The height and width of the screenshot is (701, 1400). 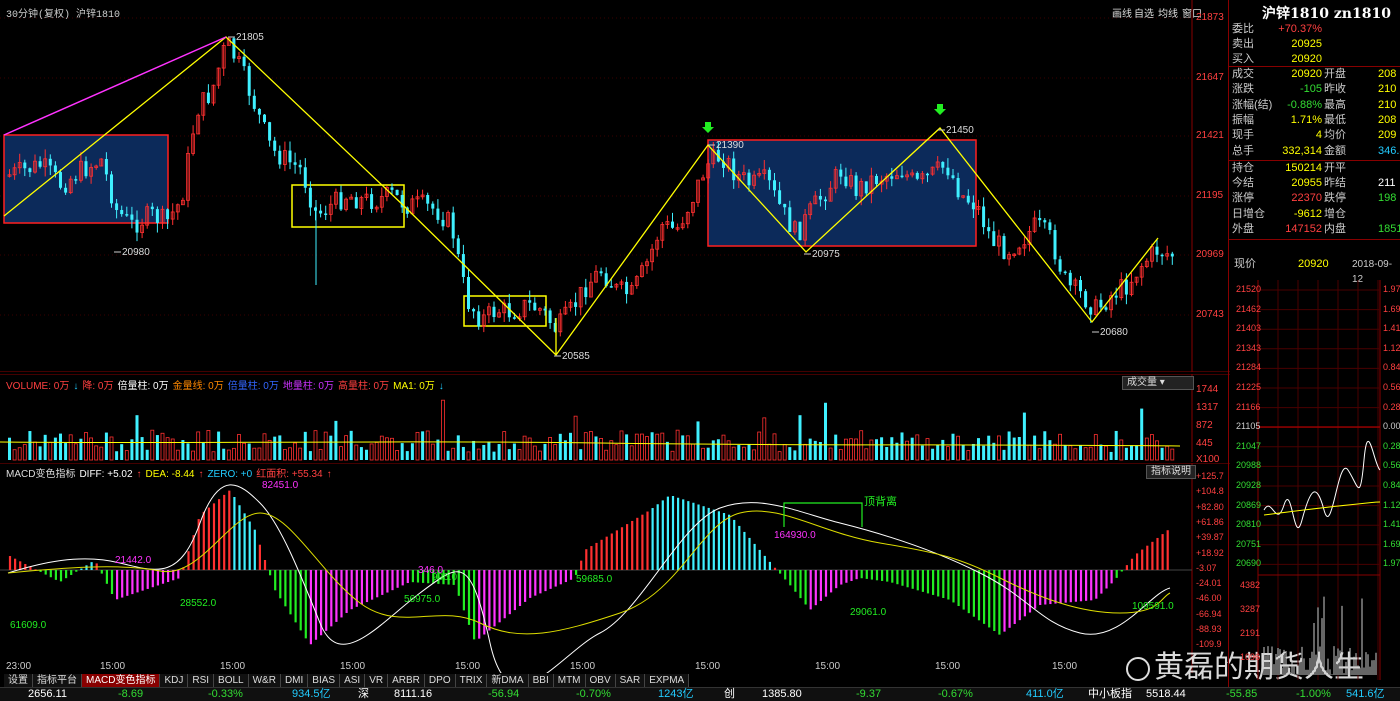 What do you see at coordinates (667, 680) in the screenshot?
I see `indicator-tab: EXPMA` at bounding box center [667, 680].